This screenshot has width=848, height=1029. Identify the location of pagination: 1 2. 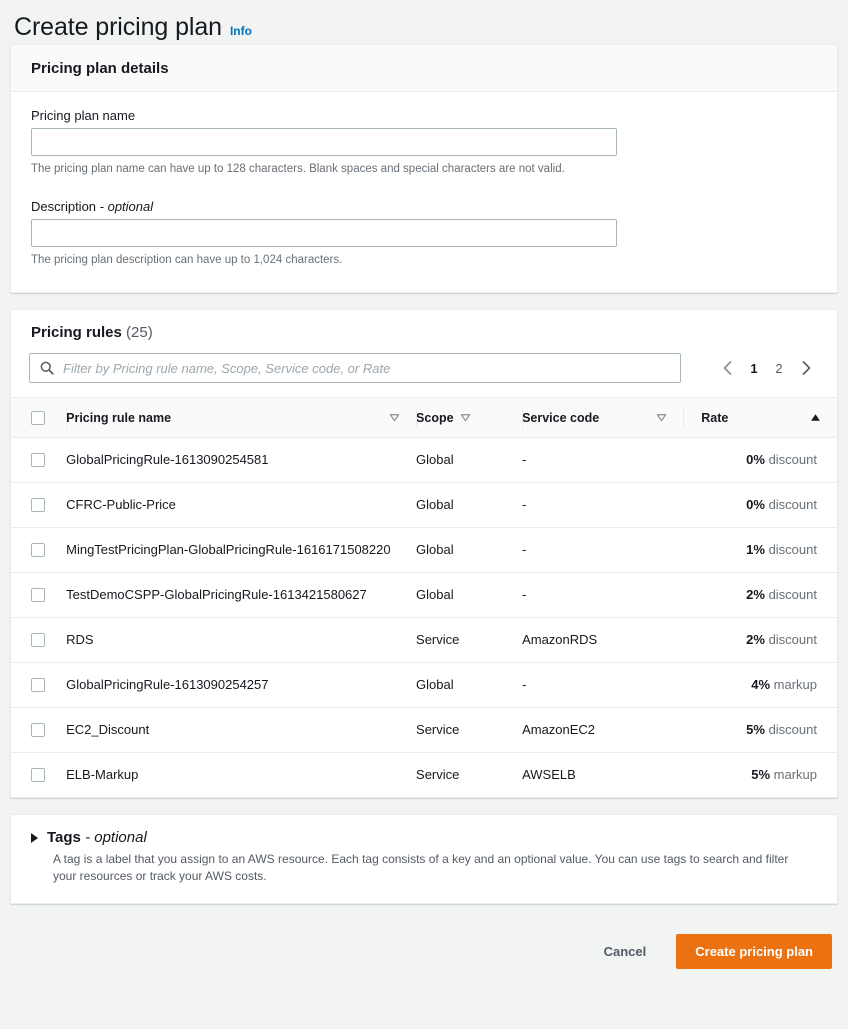
(769, 368).